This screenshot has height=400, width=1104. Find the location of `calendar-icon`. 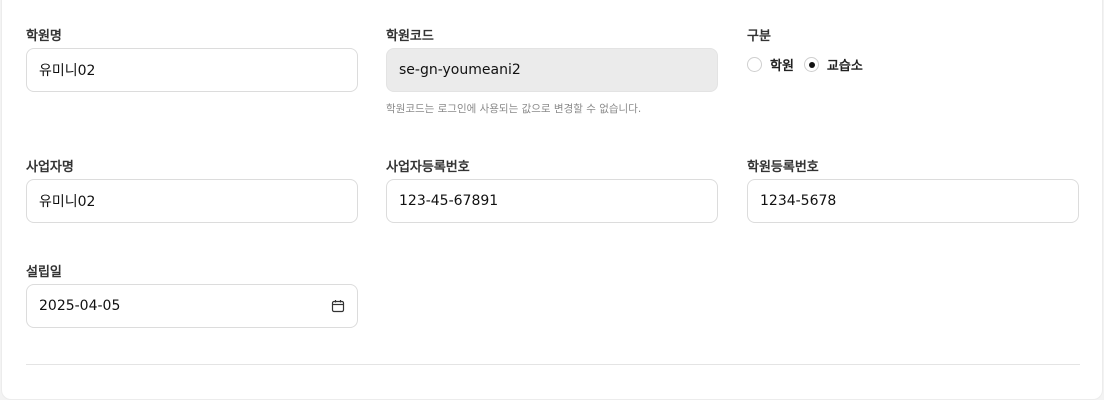

calendar-icon is located at coordinates (338, 306).